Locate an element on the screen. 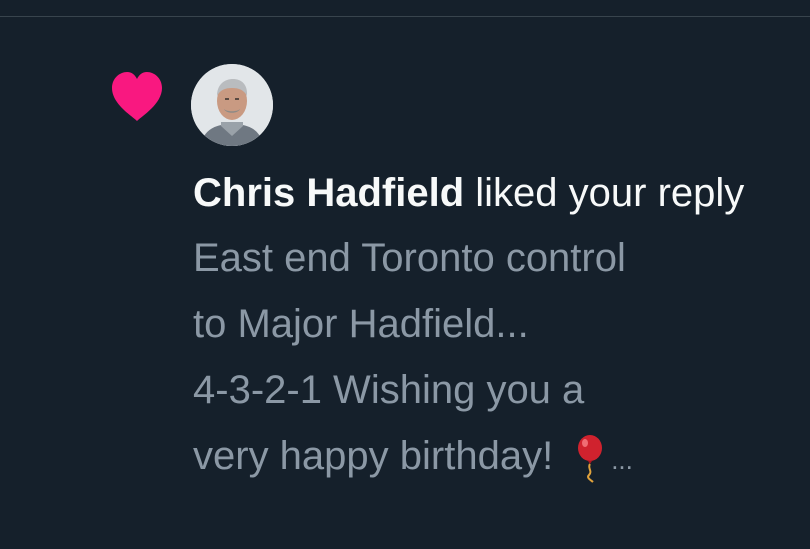 The width and height of the screenshot is (810, 549). actor-name: Chris Hadfield is located at coordinates (328, 193).